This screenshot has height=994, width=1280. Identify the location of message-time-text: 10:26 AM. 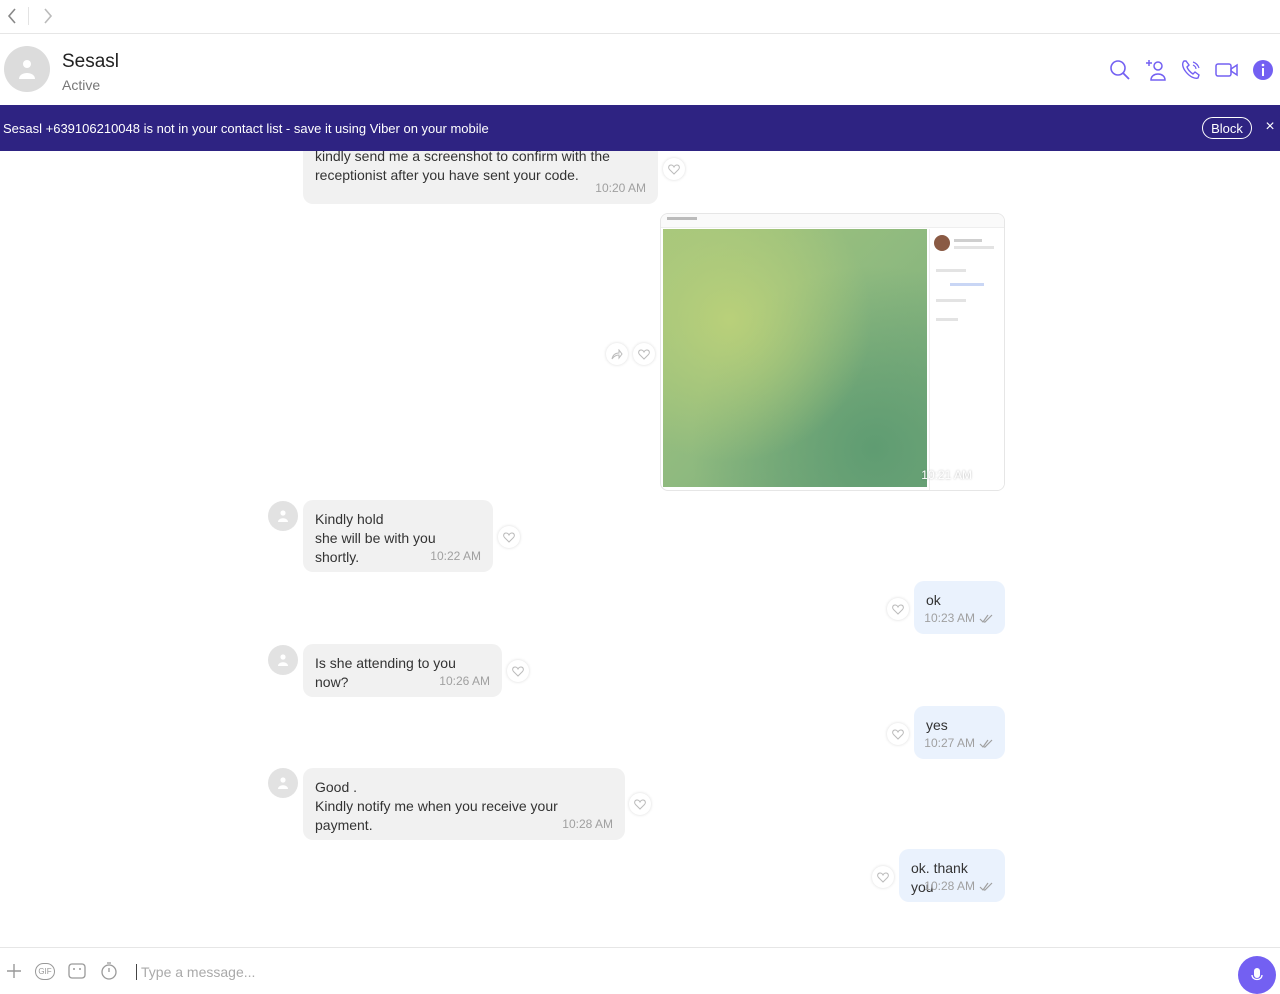
(464, 681).